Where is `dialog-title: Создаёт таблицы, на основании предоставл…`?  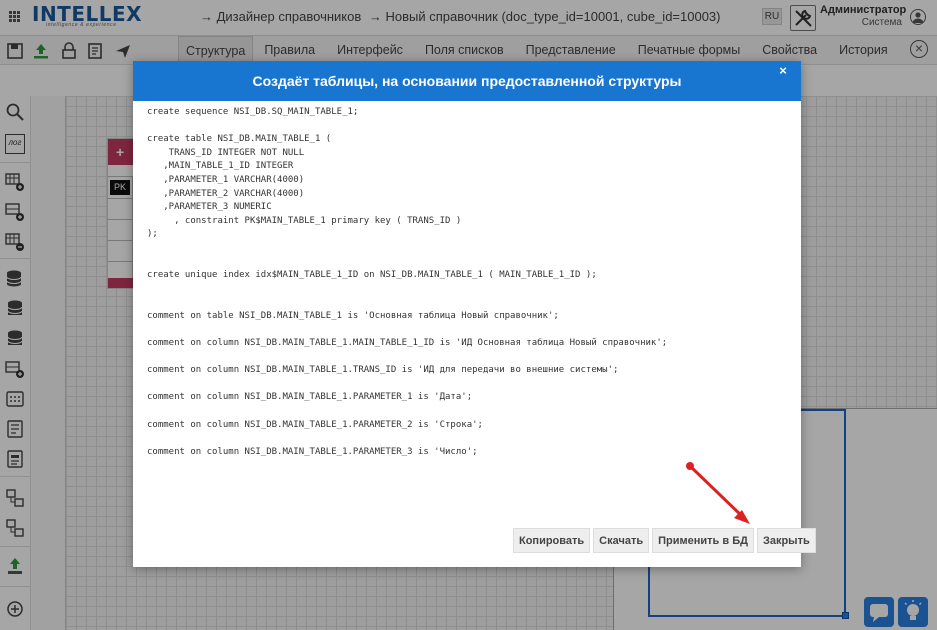
dialog-title: Создаёт таблицы, на основании предоставл… is located at coordinates (467, 81).